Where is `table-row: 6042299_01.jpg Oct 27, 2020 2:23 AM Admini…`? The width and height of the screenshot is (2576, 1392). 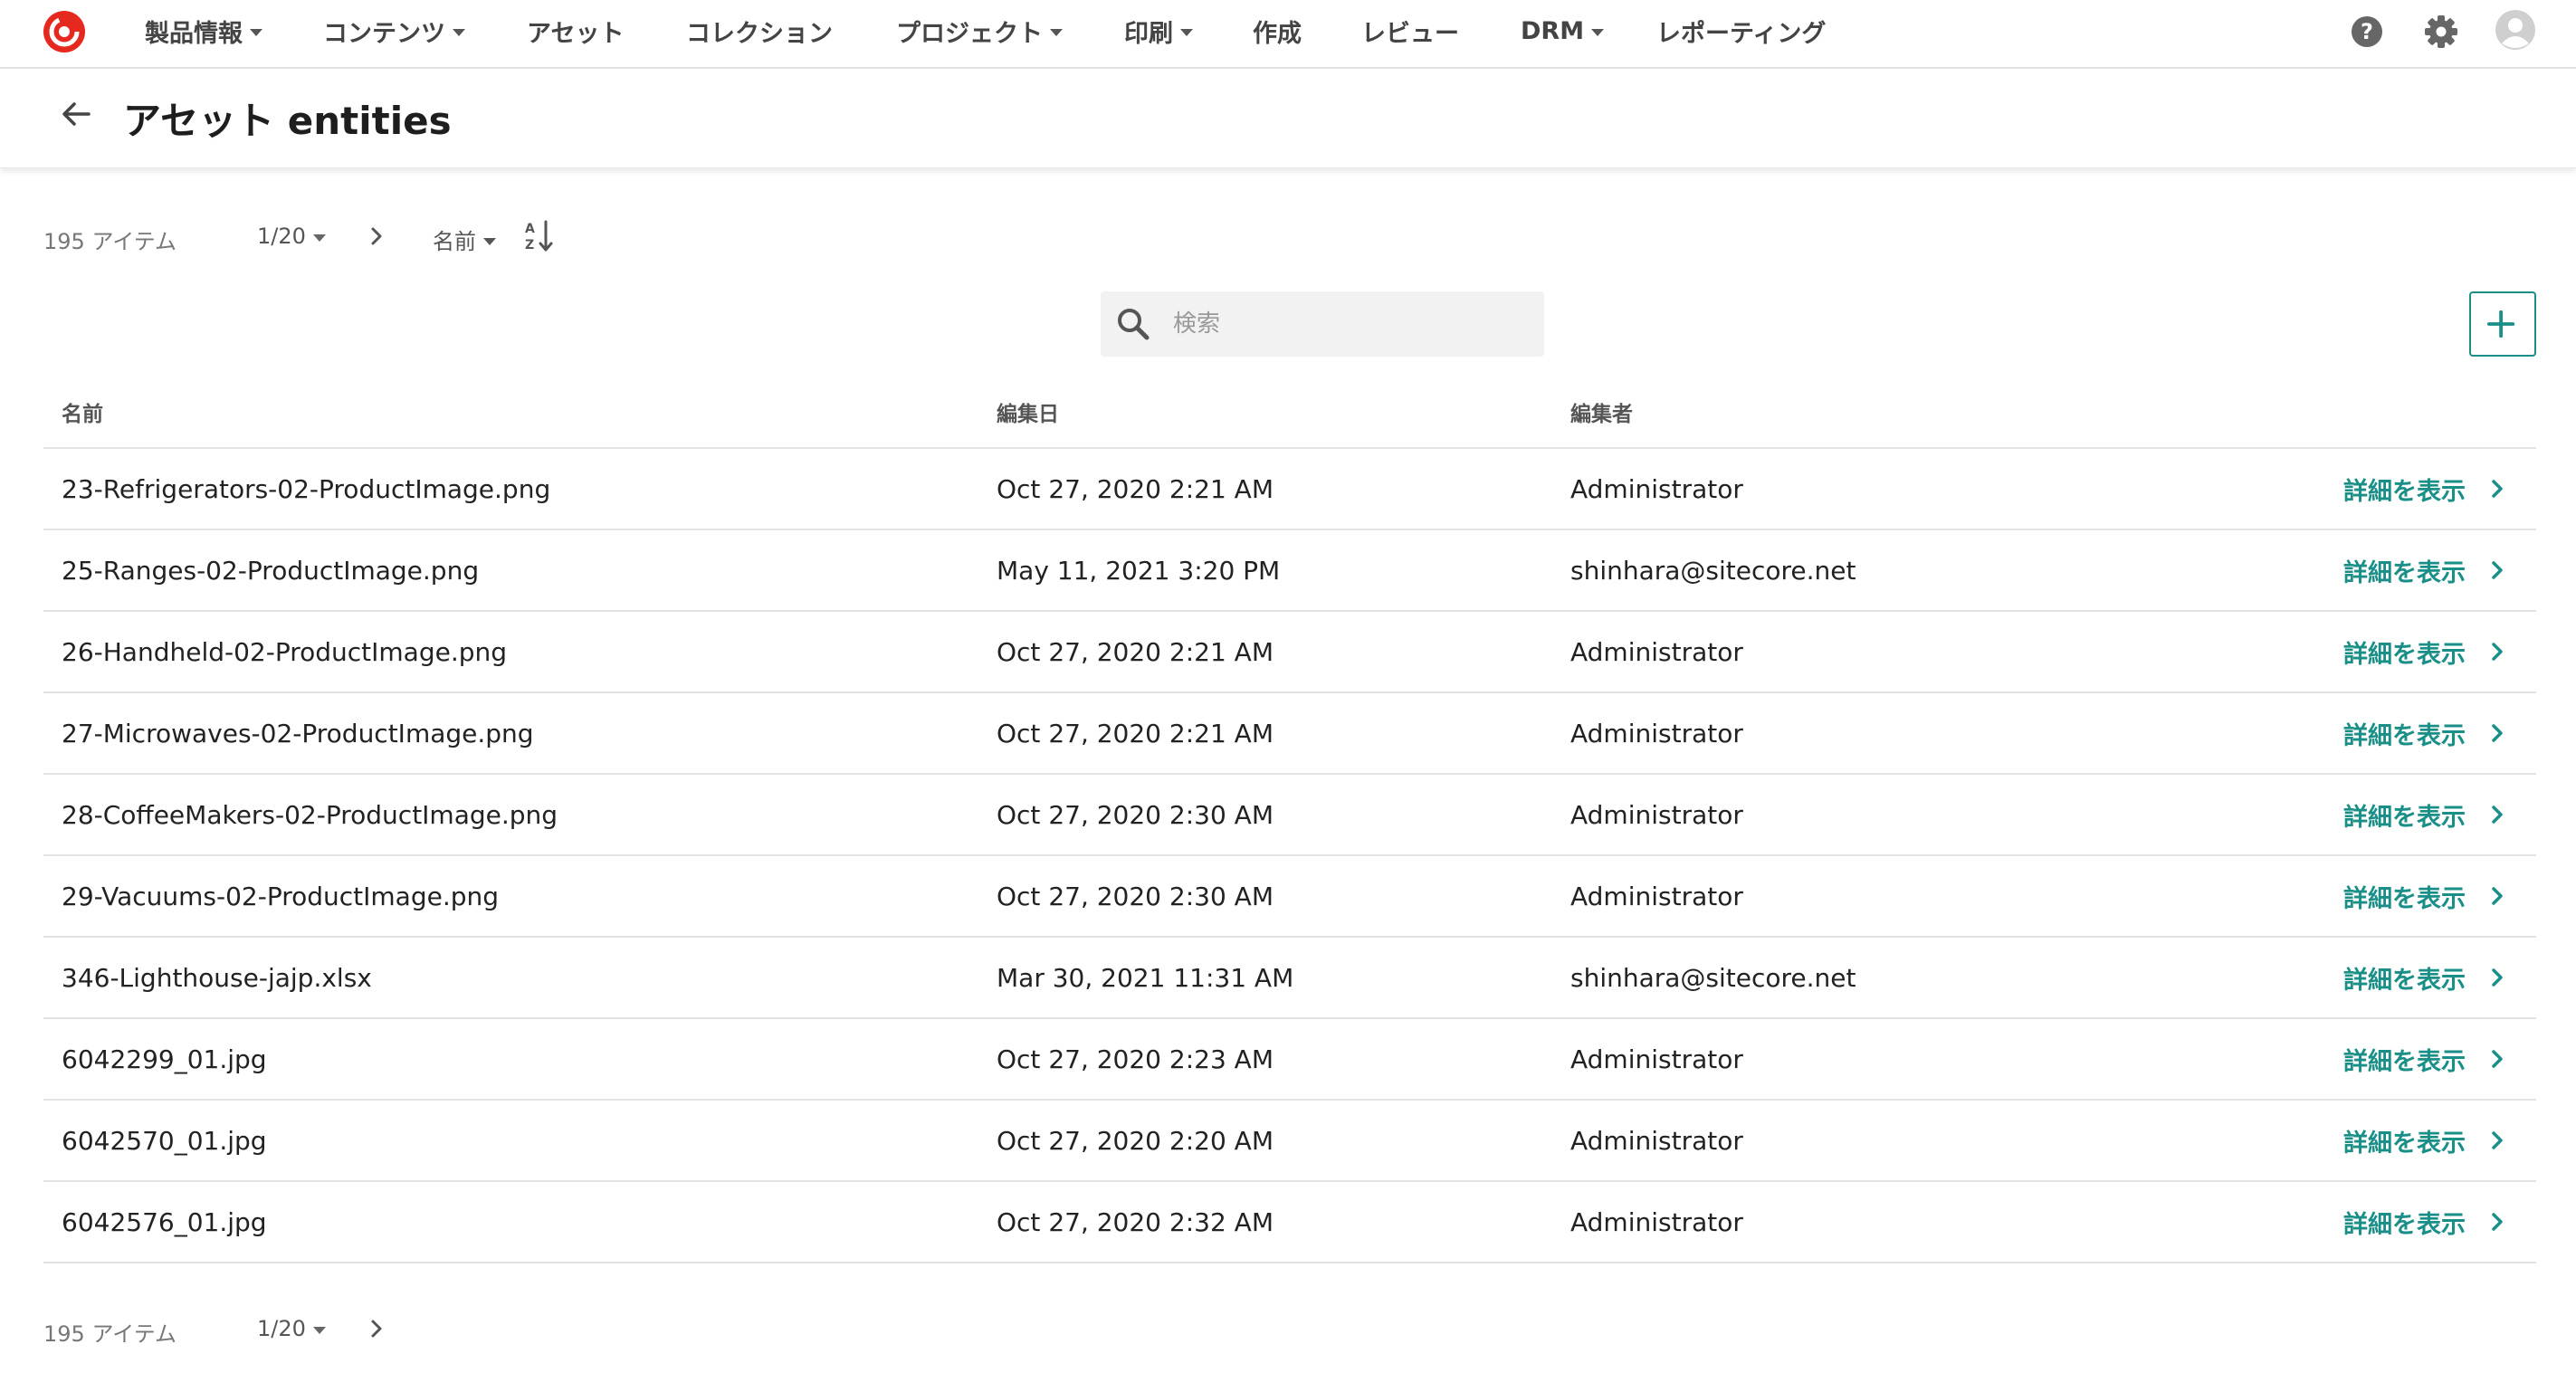
table-row: 6042299_01.jpg Oct 27, 2020 2:23 AM Admini… is located at coordinates (1289, 1060).